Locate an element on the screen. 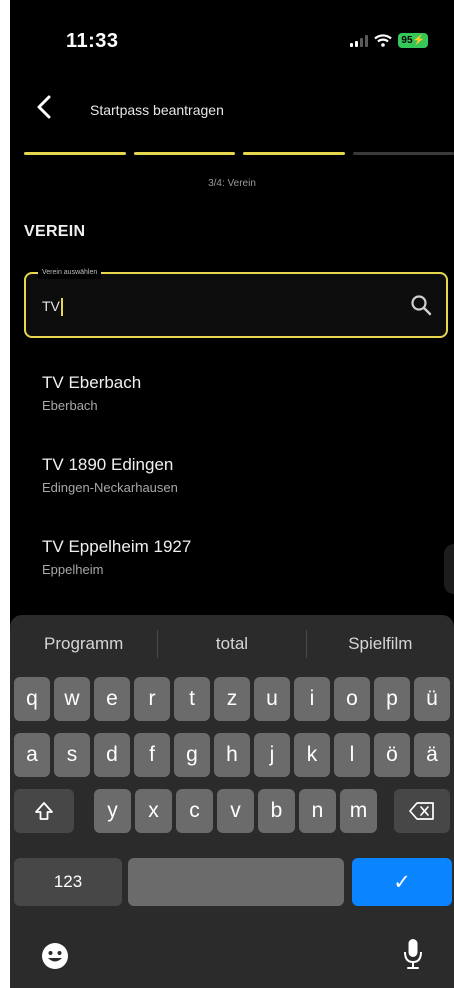 This screenshot has width=454, height=988. key-j: j is located at coordinates (272, 755).